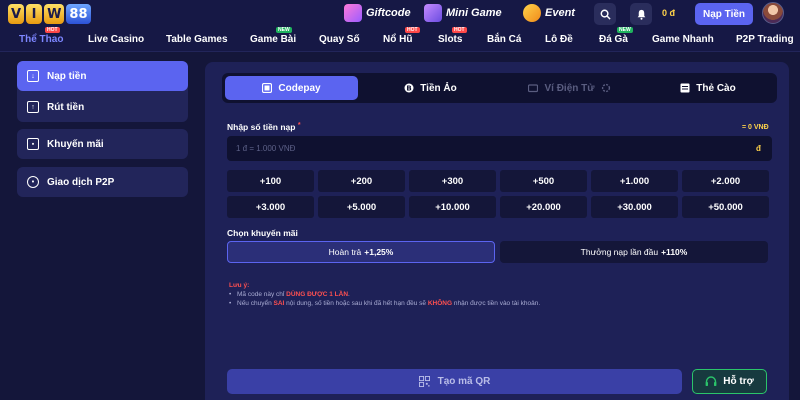 The height and width of the screenshot is (400, 800). Describe the element at coordinates (738, 381) in the screenshot. I see `support-label: Hỗ trợ` at that location.